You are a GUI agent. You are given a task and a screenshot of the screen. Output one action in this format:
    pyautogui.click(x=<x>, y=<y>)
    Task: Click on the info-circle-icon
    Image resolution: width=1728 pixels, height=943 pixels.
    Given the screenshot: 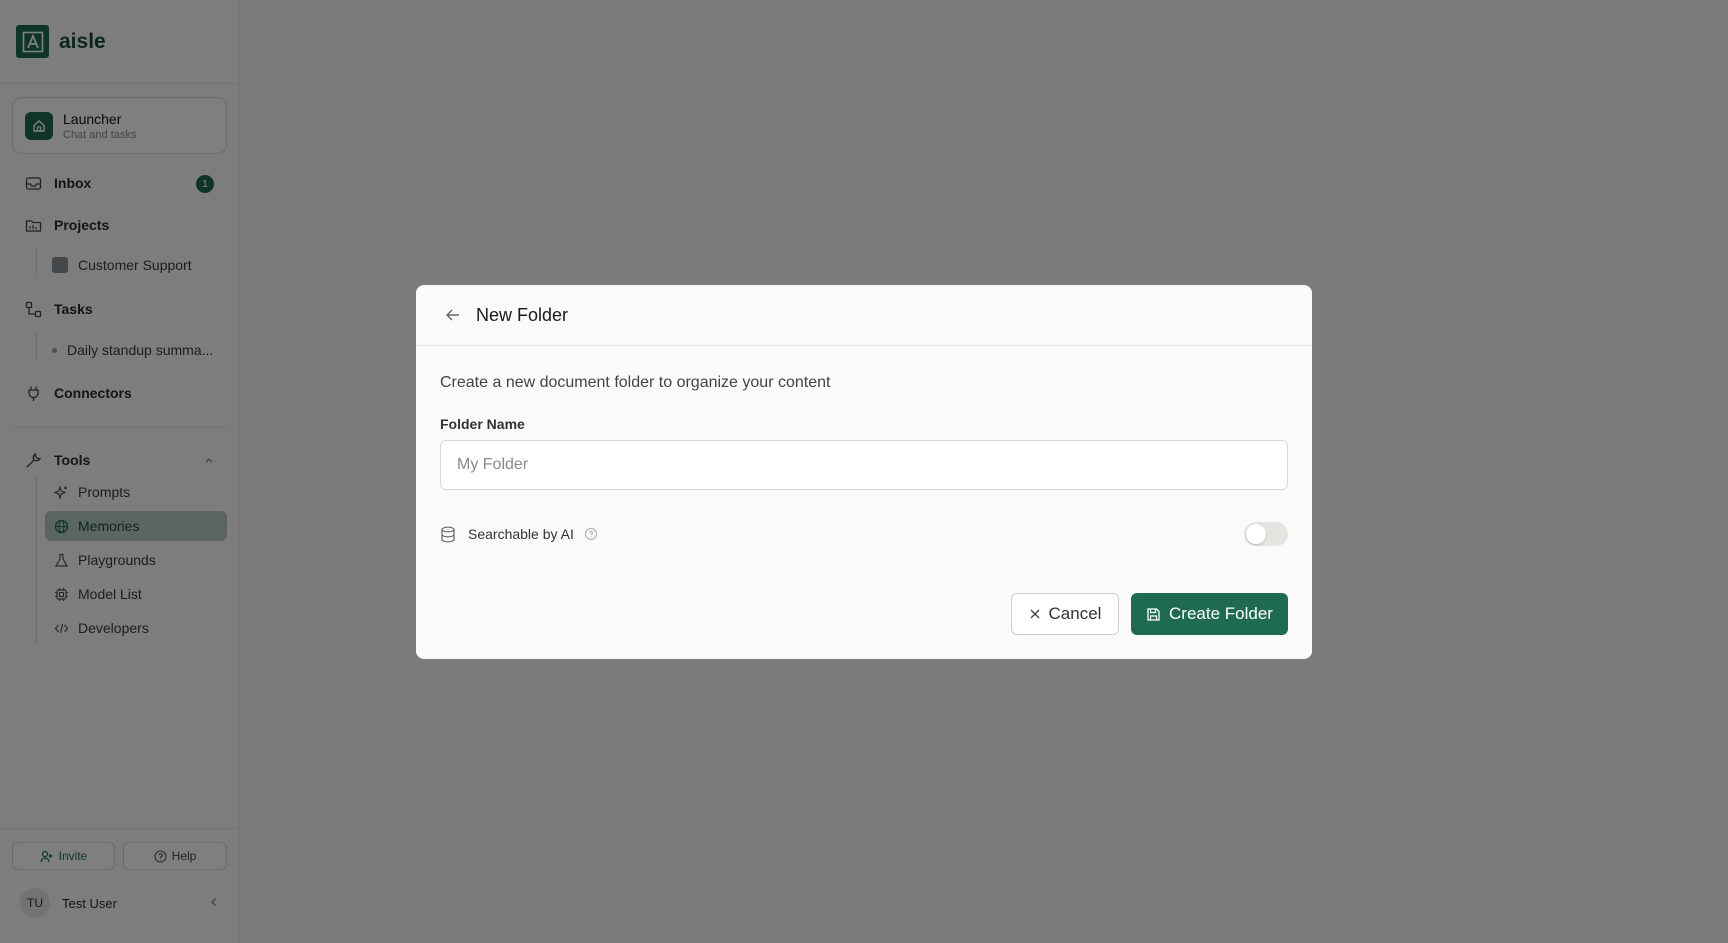 What is the action you would take?
    pyautogui.click(x=591, y=534)
    